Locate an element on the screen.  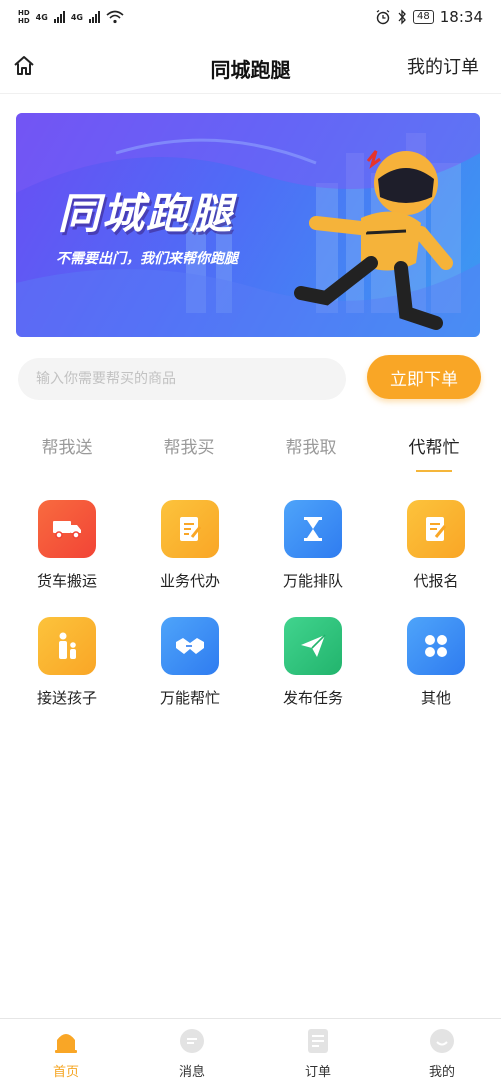
nav-orders: 订单 is located at coordinates (318, 1053).